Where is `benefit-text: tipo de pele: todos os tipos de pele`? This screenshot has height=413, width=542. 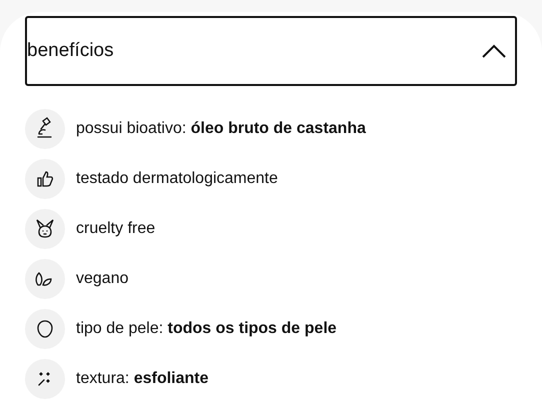 benefit-text: tipo de pele: todos os tipos de pele is located at coordinates (206, 329).